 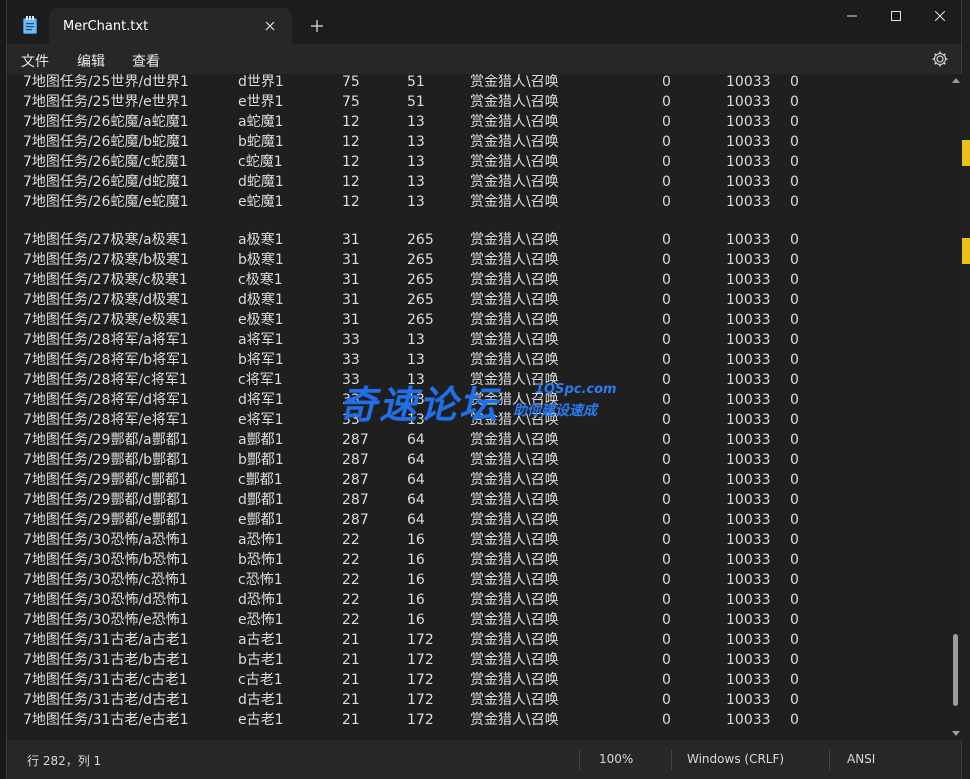 What do you see at coordinates (106, 720) in the screenshot?
I see `line-field: 7地图任务/31古老/e古老1` at bounding box center [106, 720].